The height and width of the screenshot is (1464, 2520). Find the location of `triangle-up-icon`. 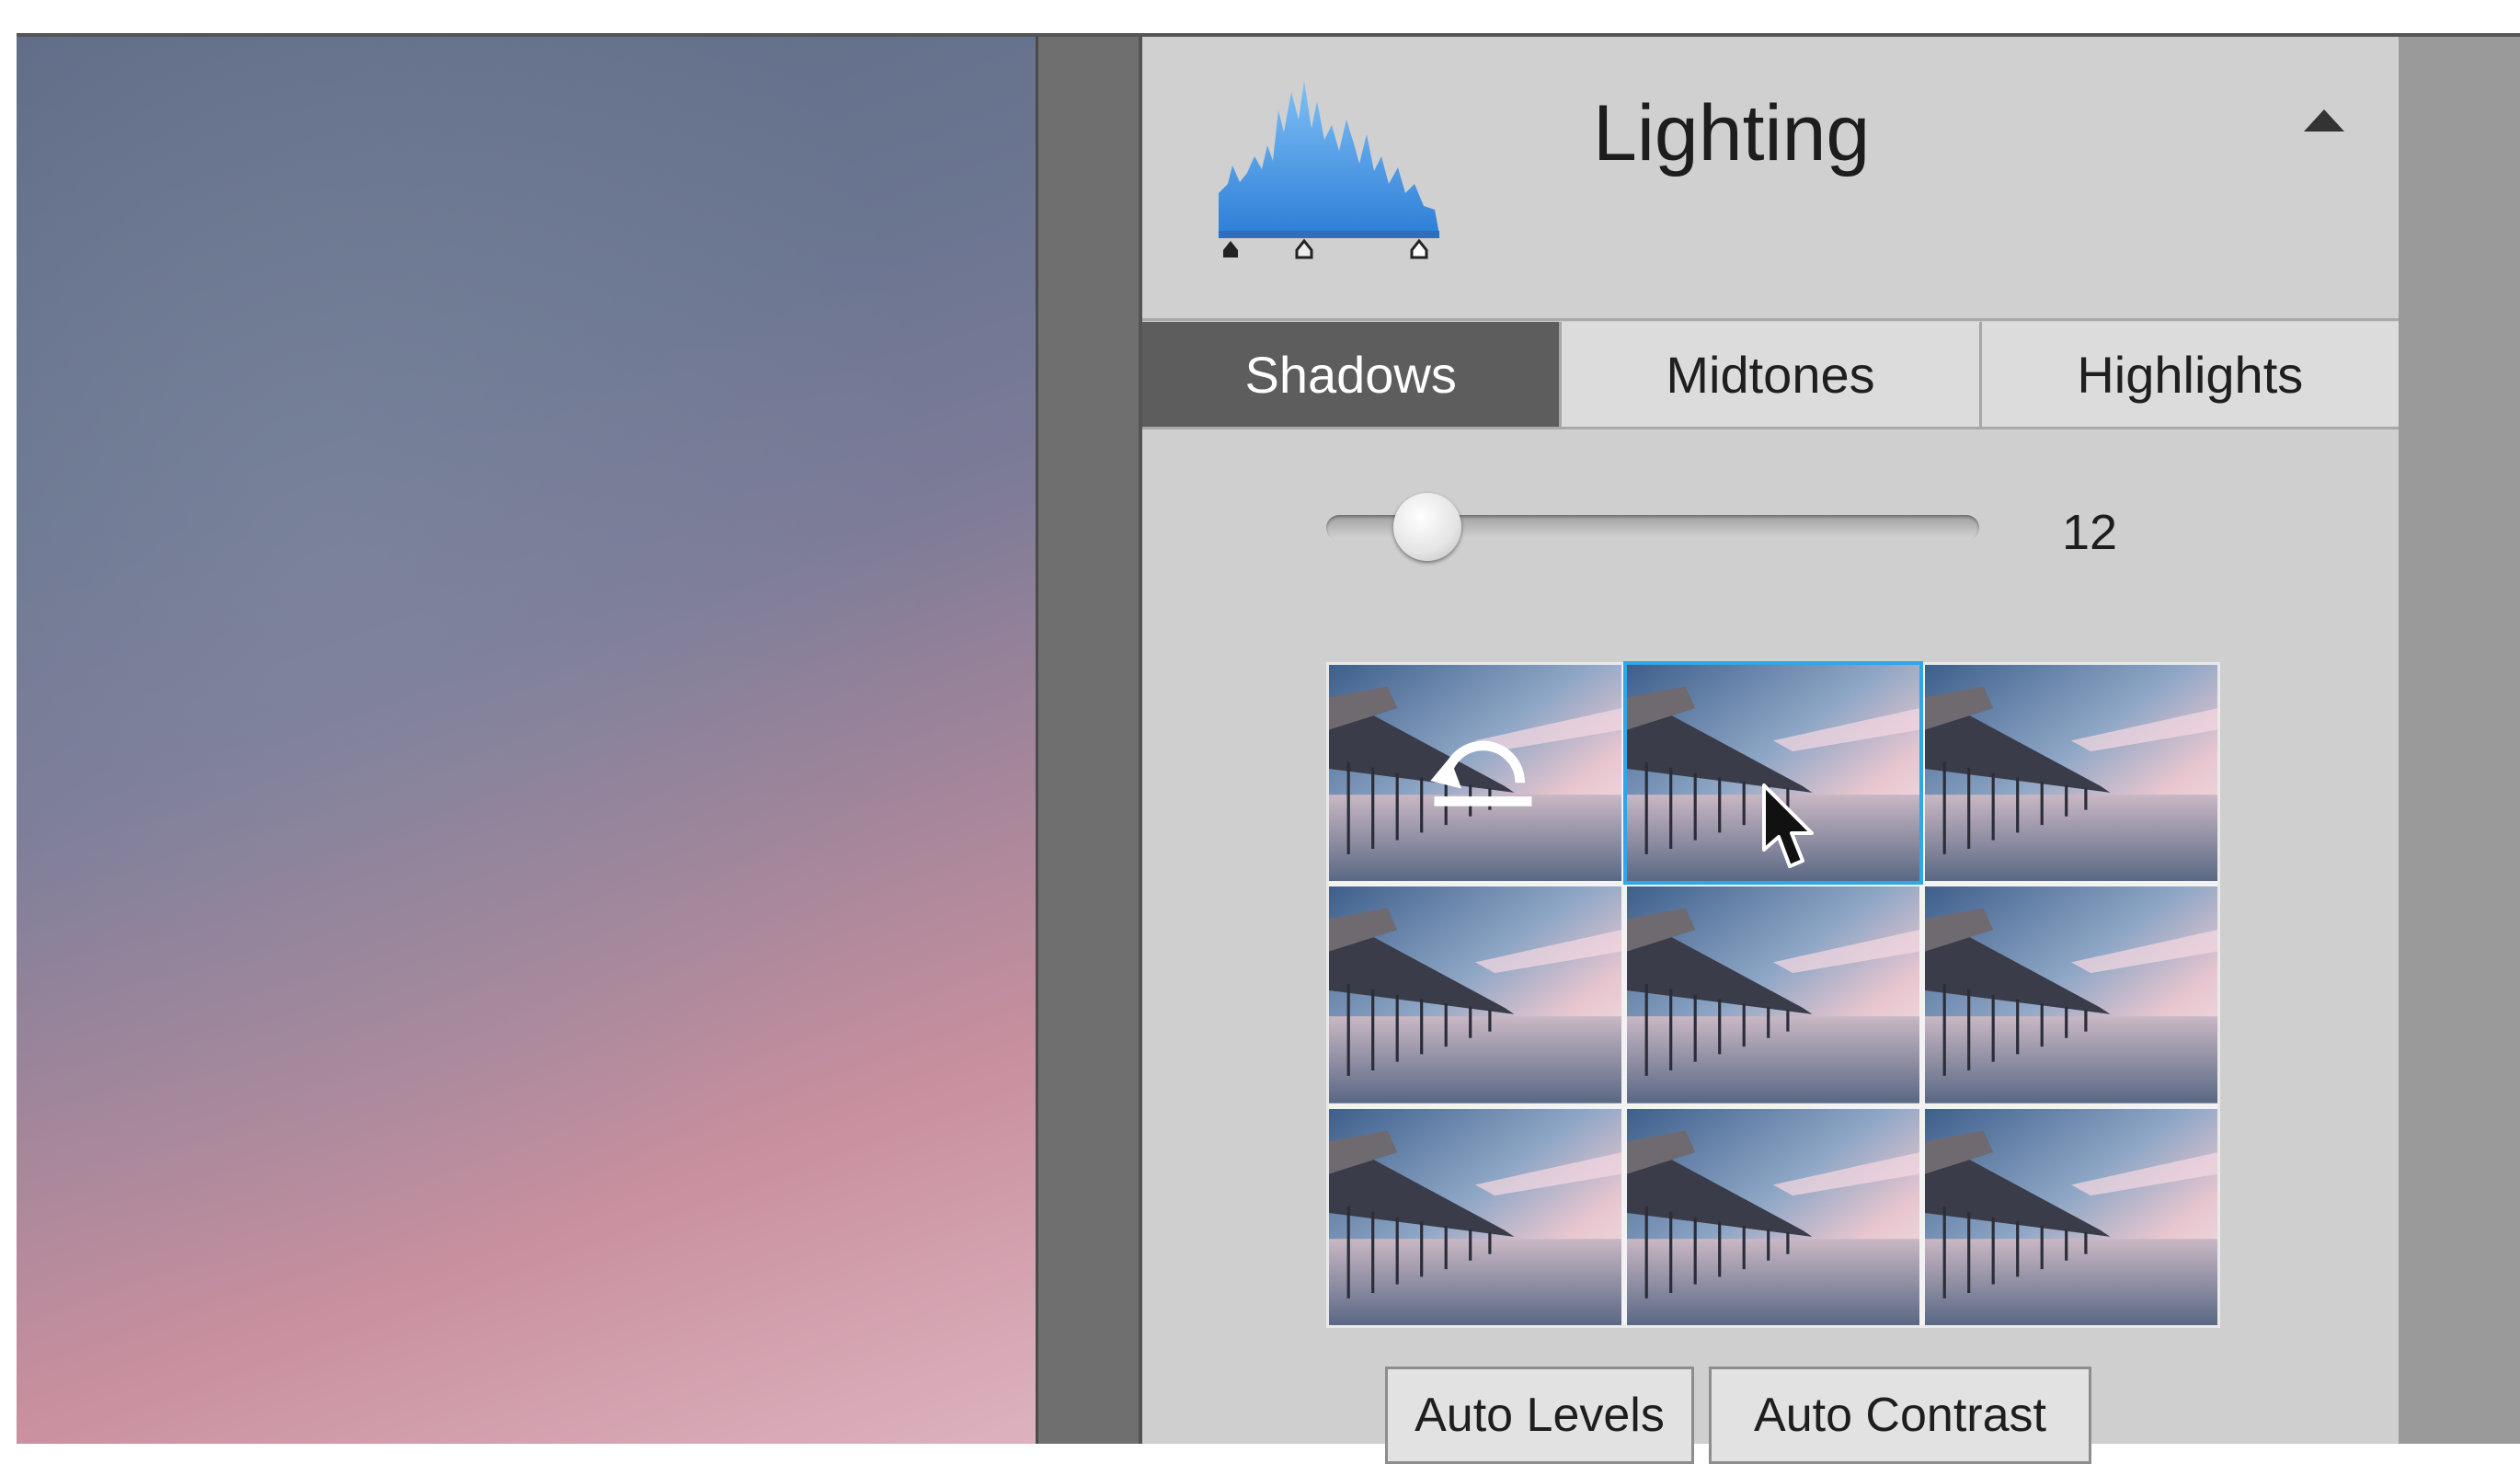

triangle-up-icon is located at coordinates (2324, 120).